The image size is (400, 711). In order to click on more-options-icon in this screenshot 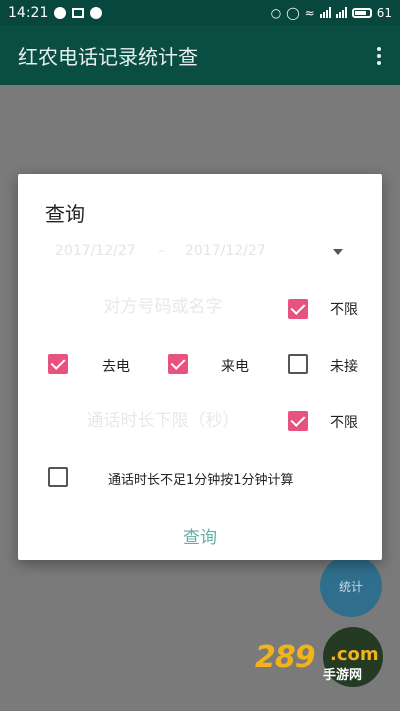, I will do `click(379, 56)`.